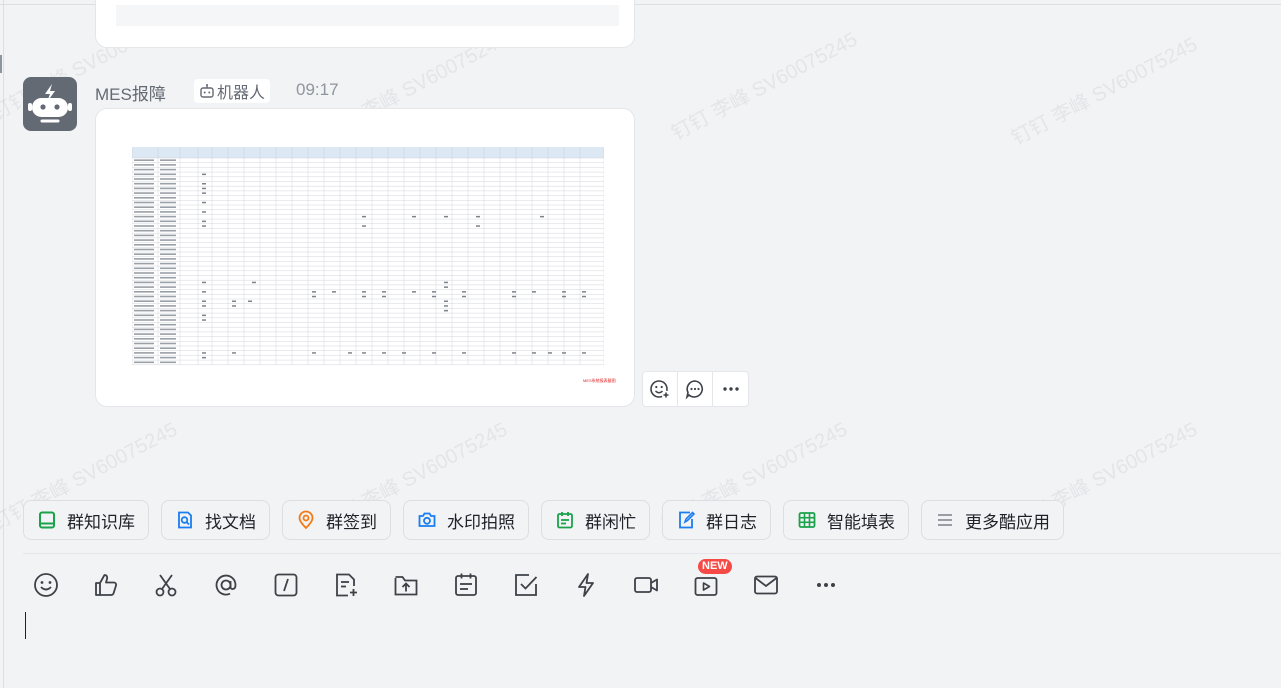 The width and height of the screenshot is (1281, 688). Describe the element at coordinates (826, 585) in the screenshot. I see `more-tools-button` at that location.